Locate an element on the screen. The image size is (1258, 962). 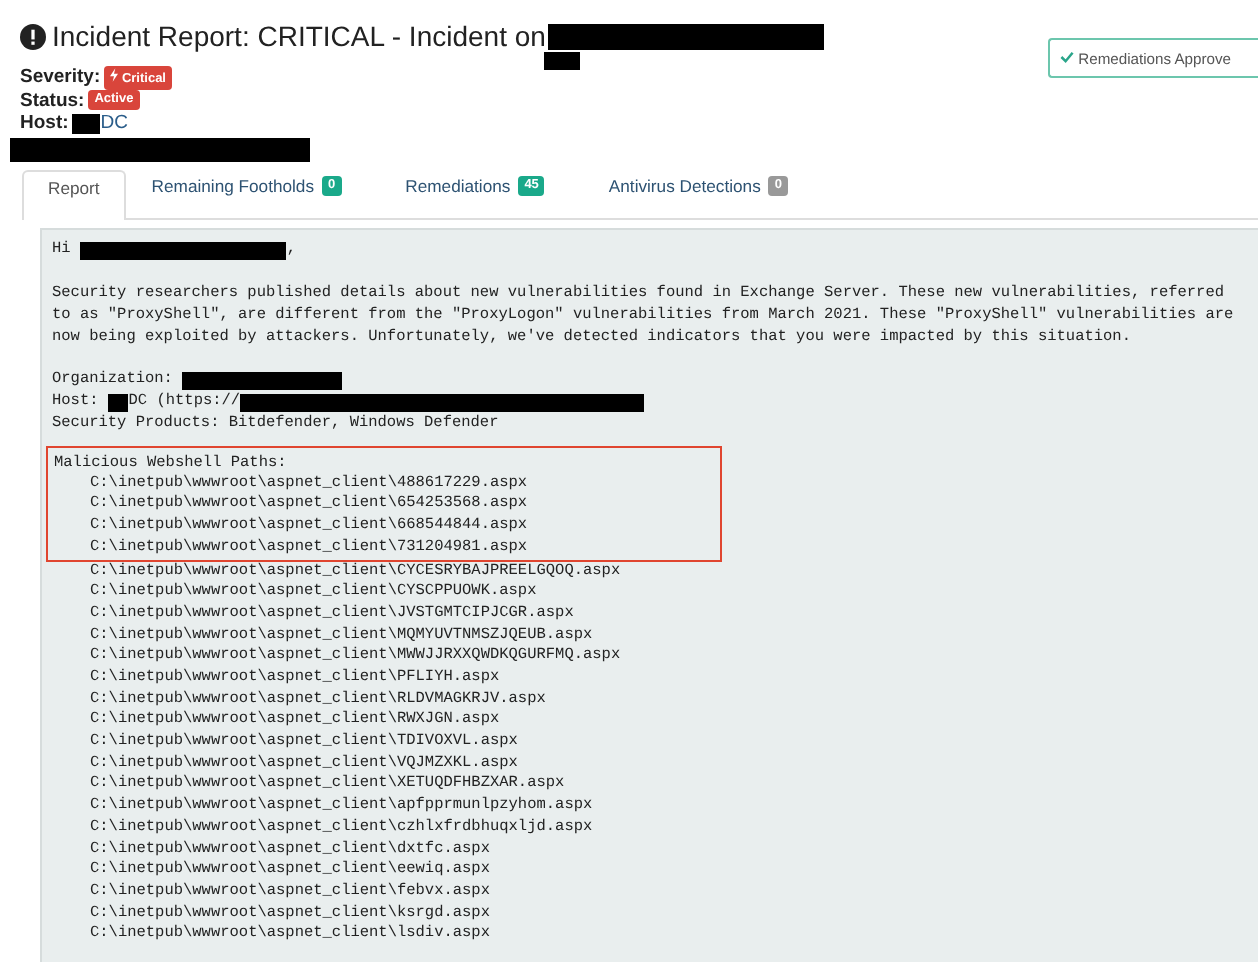
alert-icon is located at coordinates (33, 36).